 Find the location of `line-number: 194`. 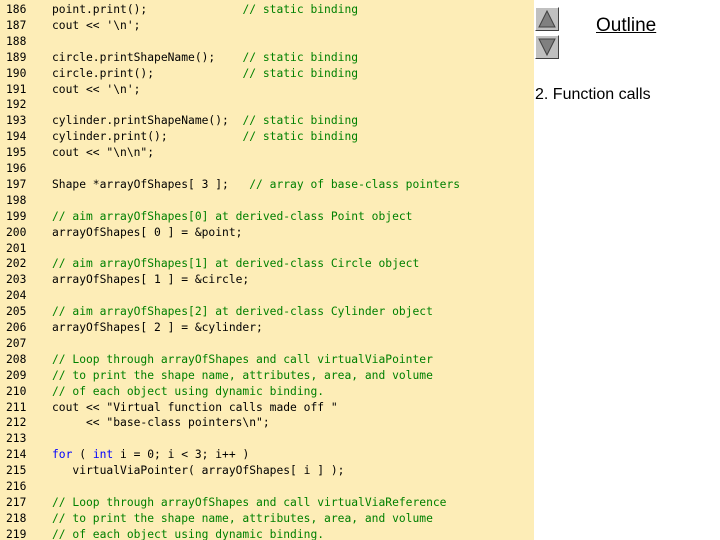

line-number: 194 is located at coordinates (16, 137).